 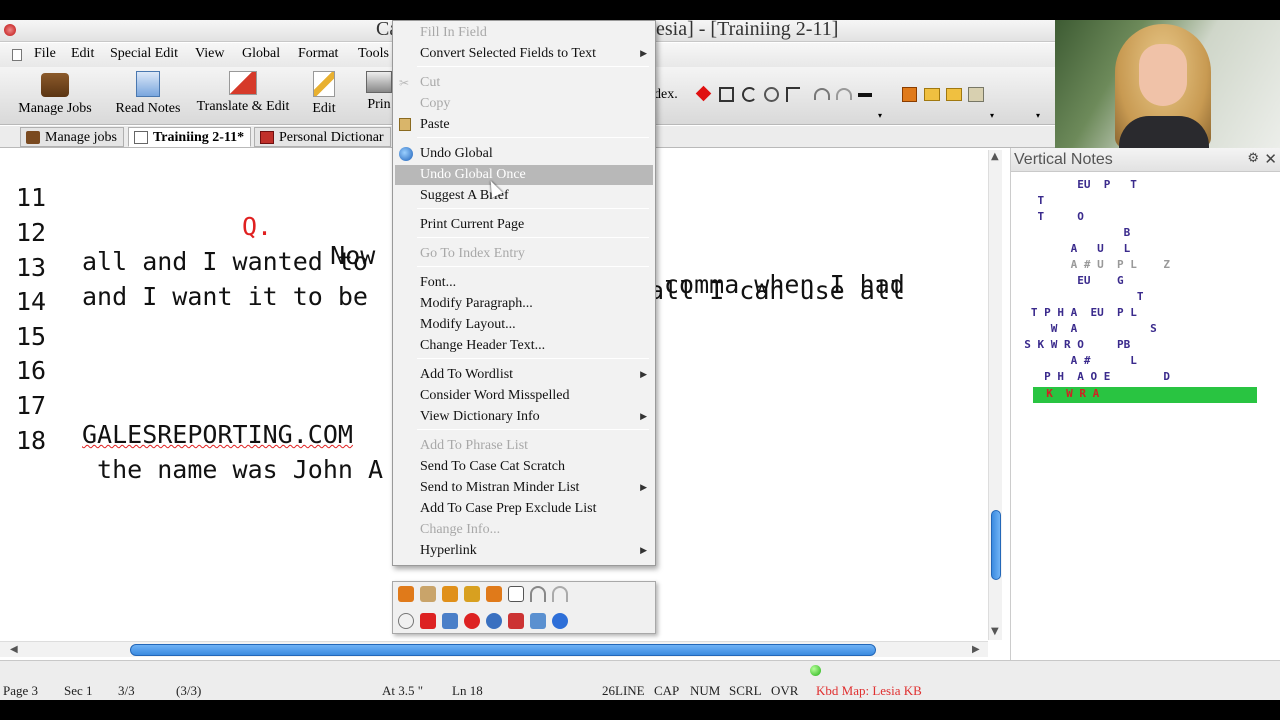 What do you see at coordinates (524, 154) in the screenshot?
I see `menu-item-undo-global: Undo Global` at bounding box center [524, 154].